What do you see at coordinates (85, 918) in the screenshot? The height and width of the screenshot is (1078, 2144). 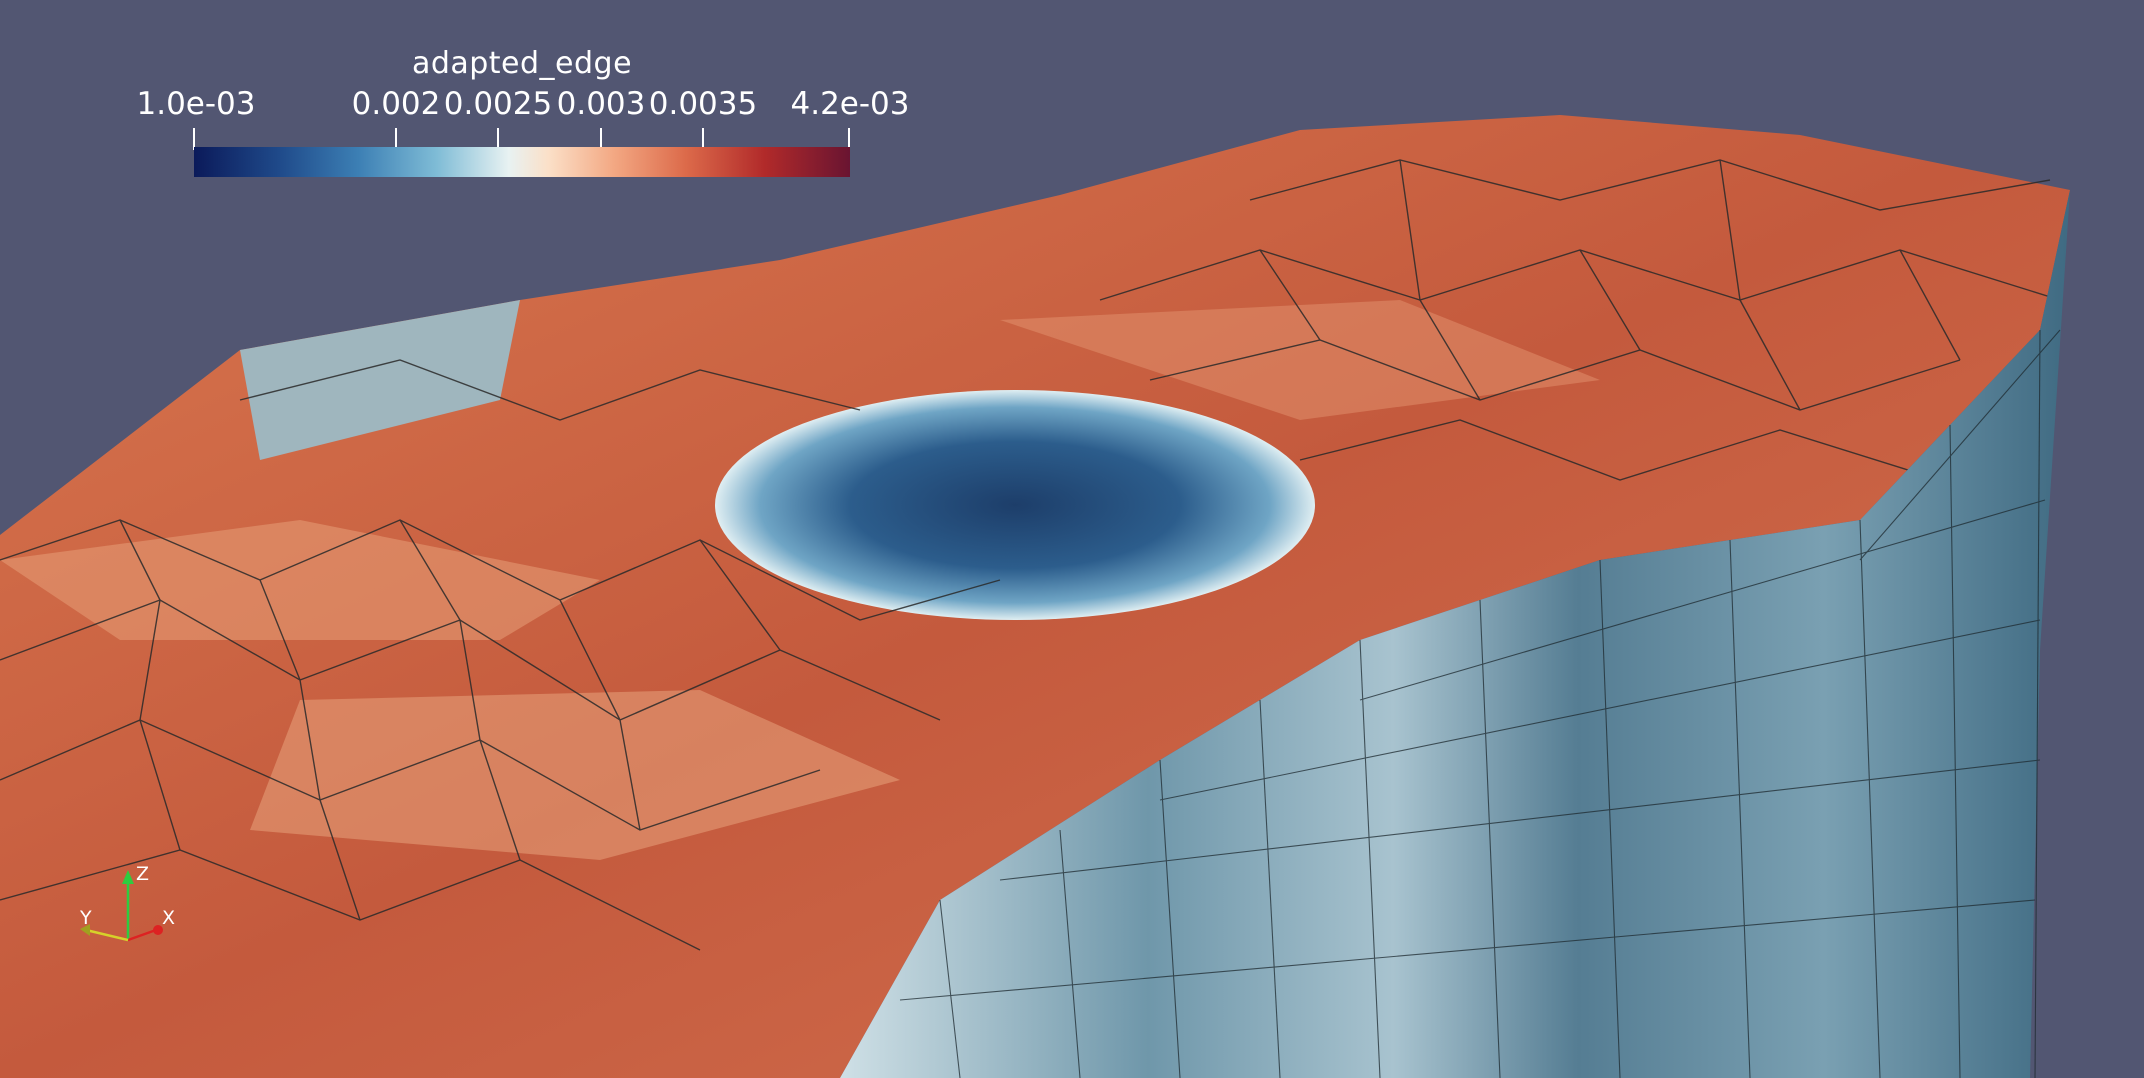 I see `y-axis-label: Y` at bounding box center [85, 918].